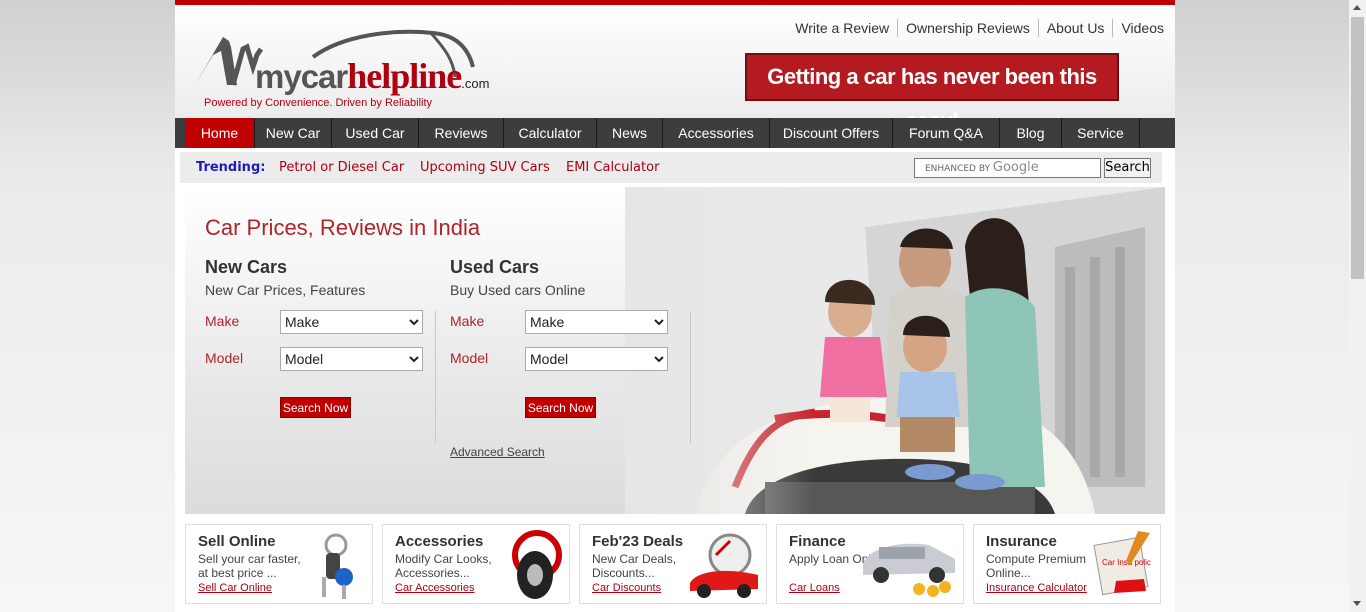 The image size is (1366, 612). Describe the element at coordinates (550, 133) in the screenshot. I see `nav-calculator: Calculator` at that location.